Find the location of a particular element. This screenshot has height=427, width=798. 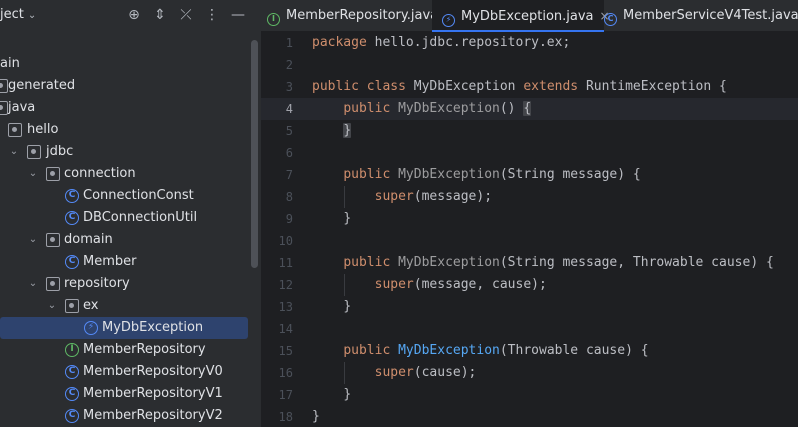

line-number: 7 is located at coordinates (289, 175).